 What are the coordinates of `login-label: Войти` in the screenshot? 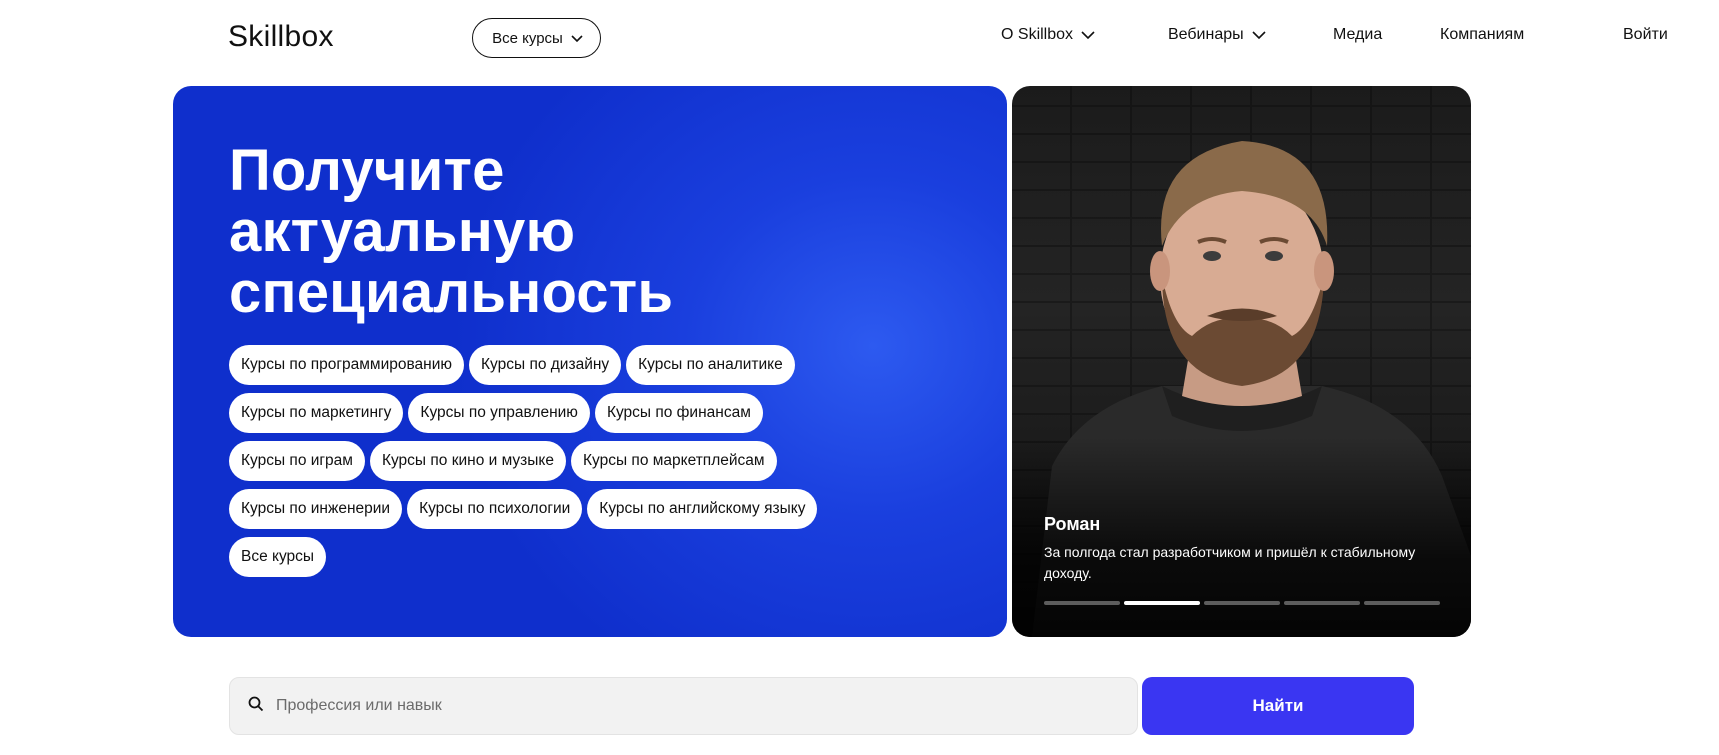 It's located at (1645, 34).